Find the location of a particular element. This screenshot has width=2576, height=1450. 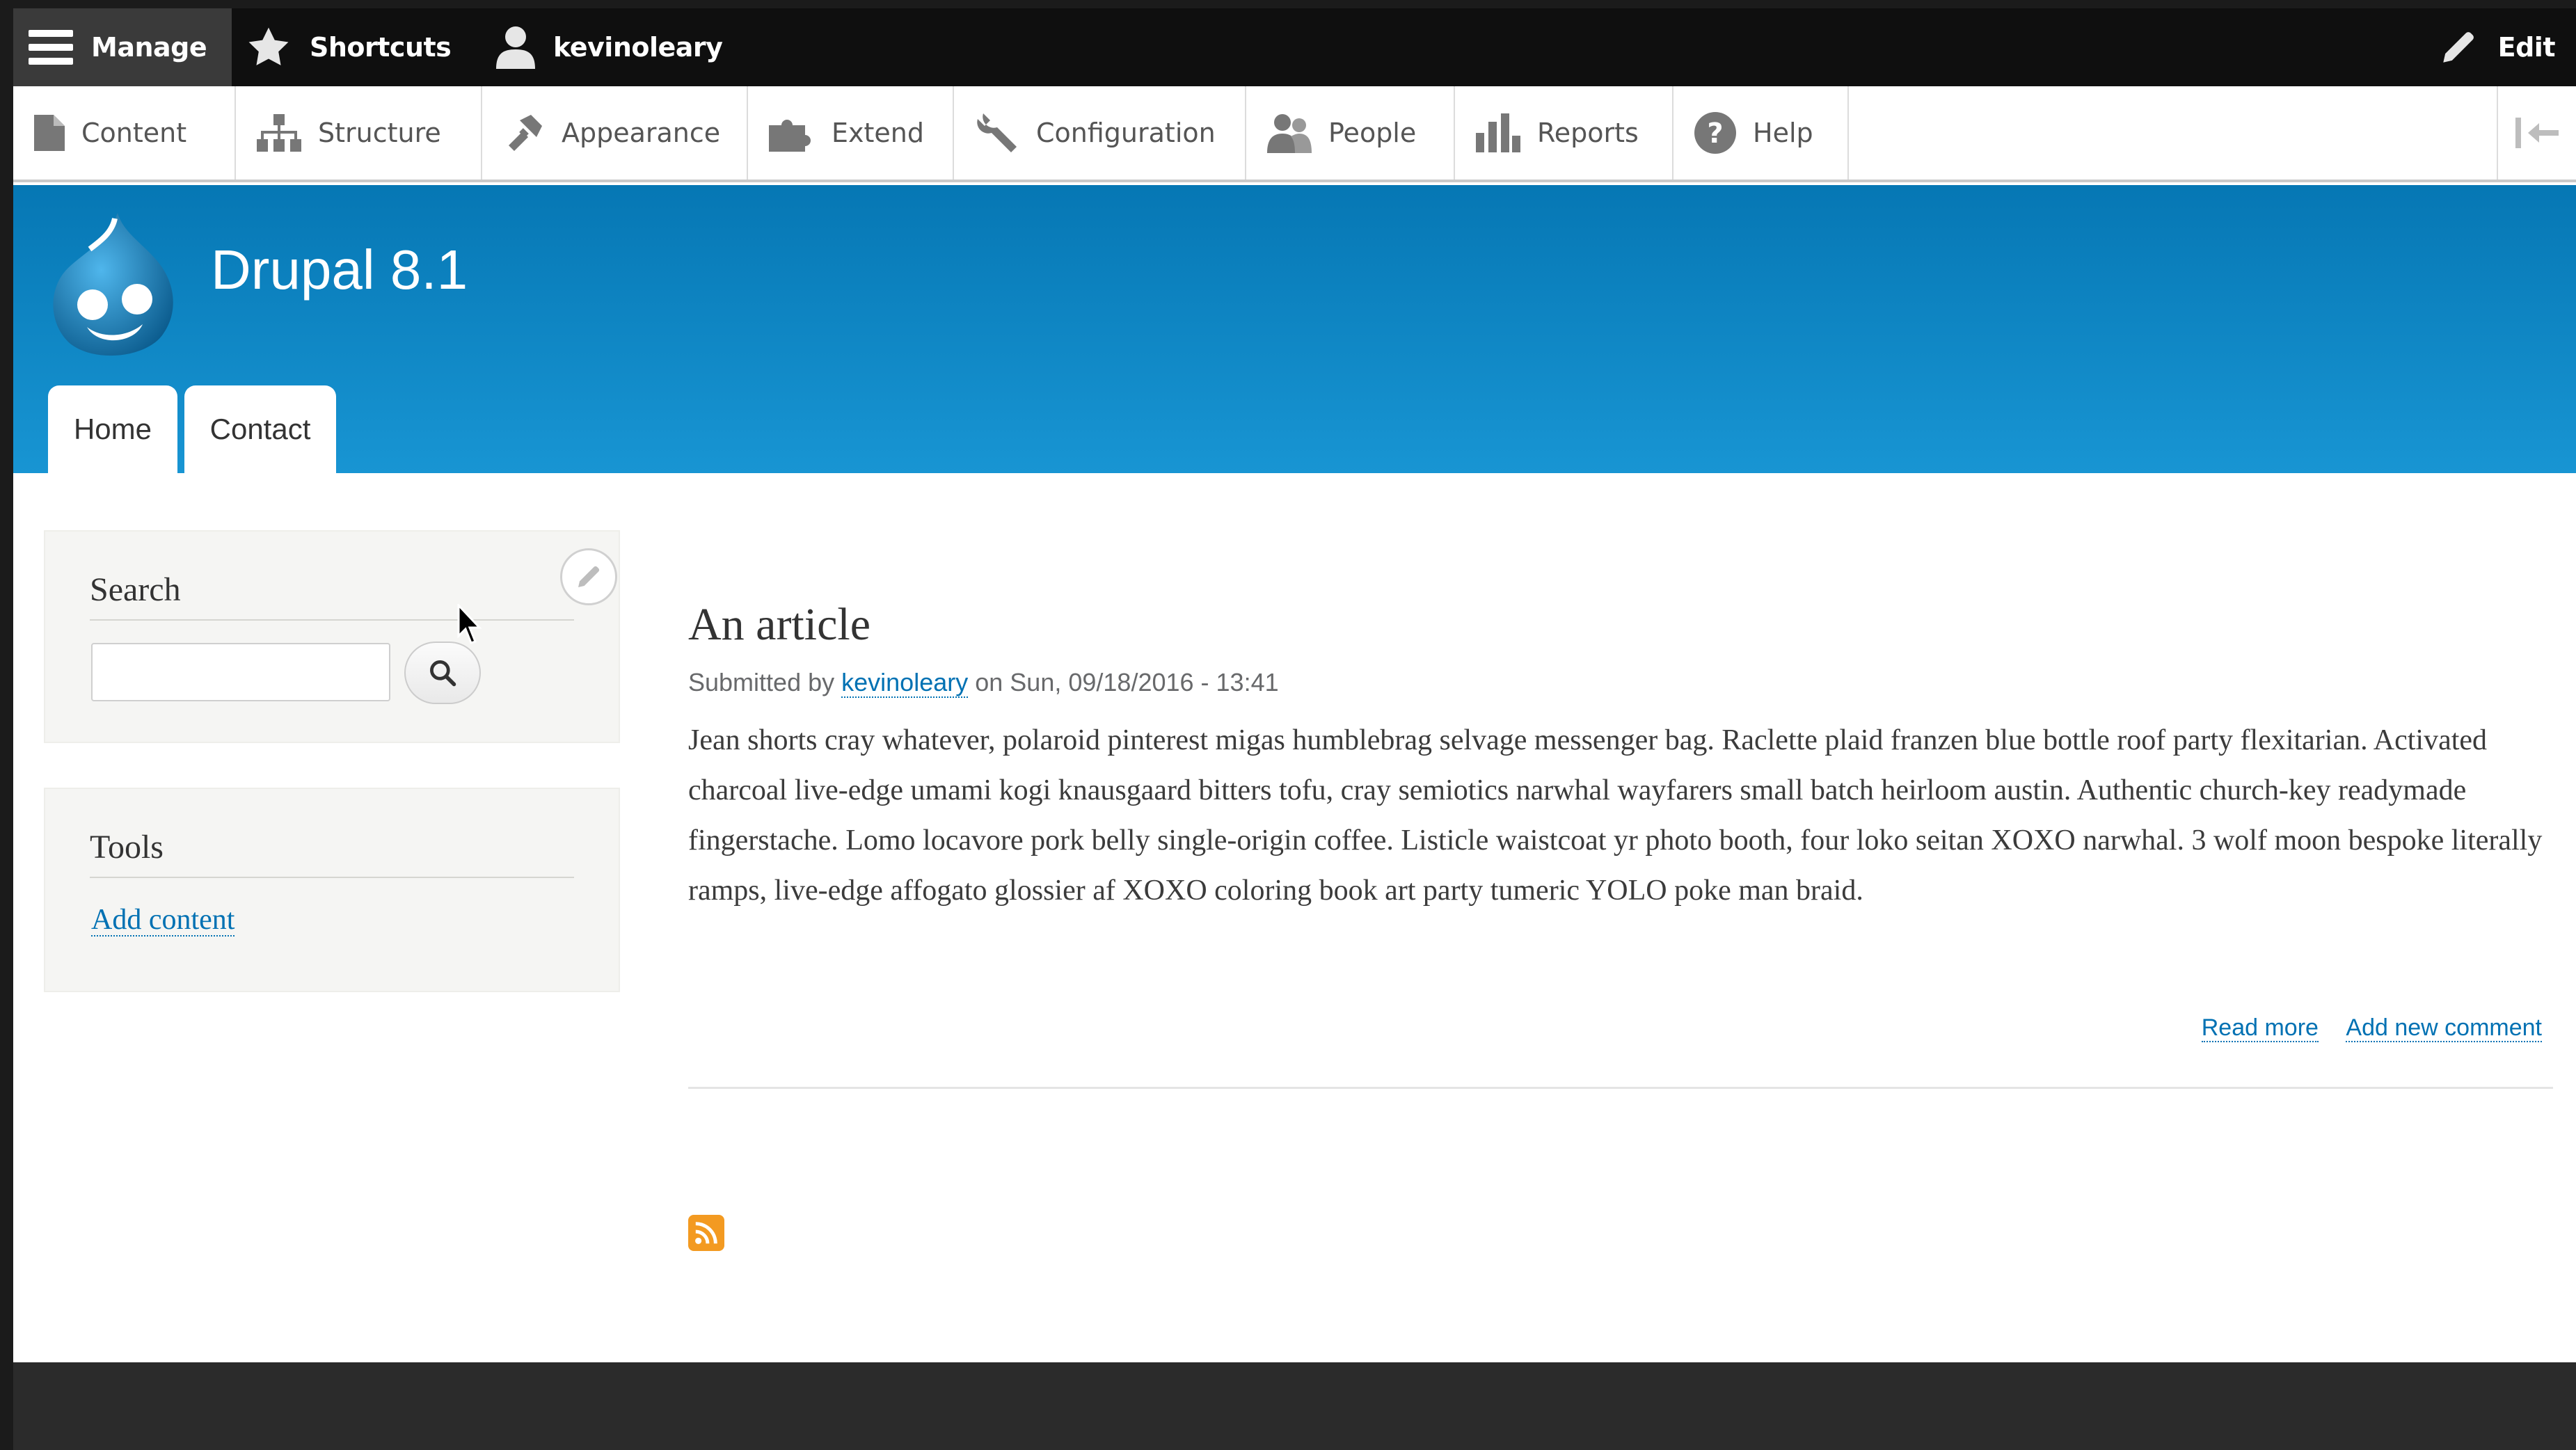

meta-prefix: Submitted by is located at coordinates (761, 682).